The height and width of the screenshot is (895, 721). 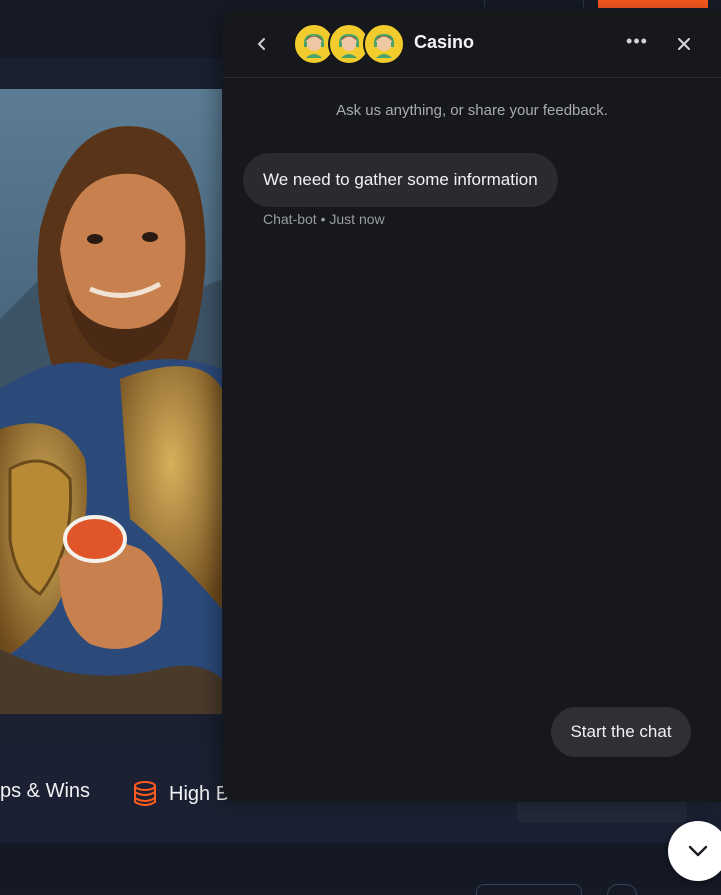 What do you see at coordinates (684, 44) in the screenshot?
I see `close-icon` at bounding box center [684, 44].